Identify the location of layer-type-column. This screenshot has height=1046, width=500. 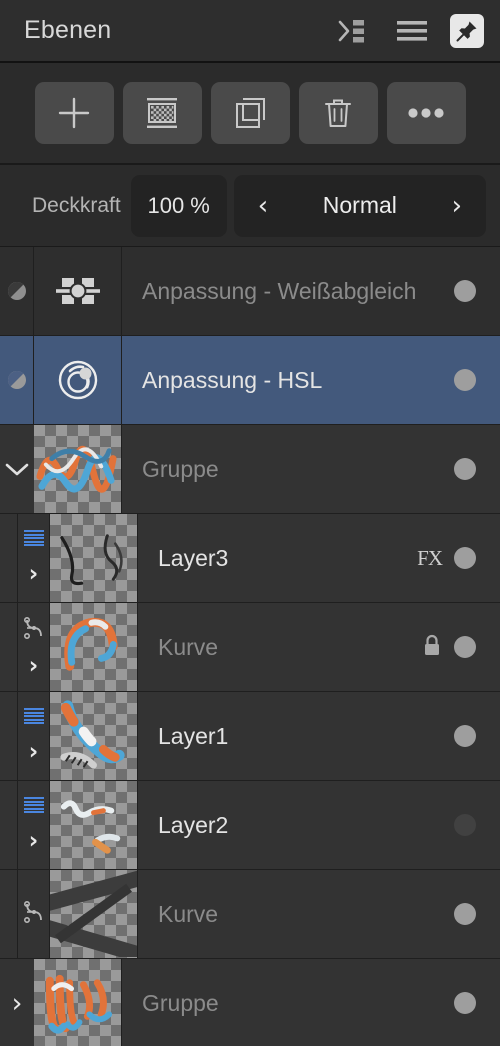
(34, 914).